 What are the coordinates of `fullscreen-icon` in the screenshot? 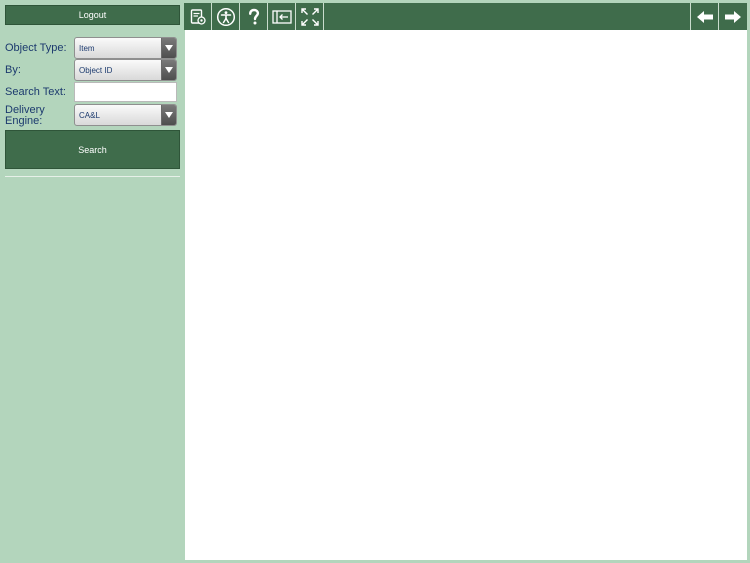 It's located at (309, 16).